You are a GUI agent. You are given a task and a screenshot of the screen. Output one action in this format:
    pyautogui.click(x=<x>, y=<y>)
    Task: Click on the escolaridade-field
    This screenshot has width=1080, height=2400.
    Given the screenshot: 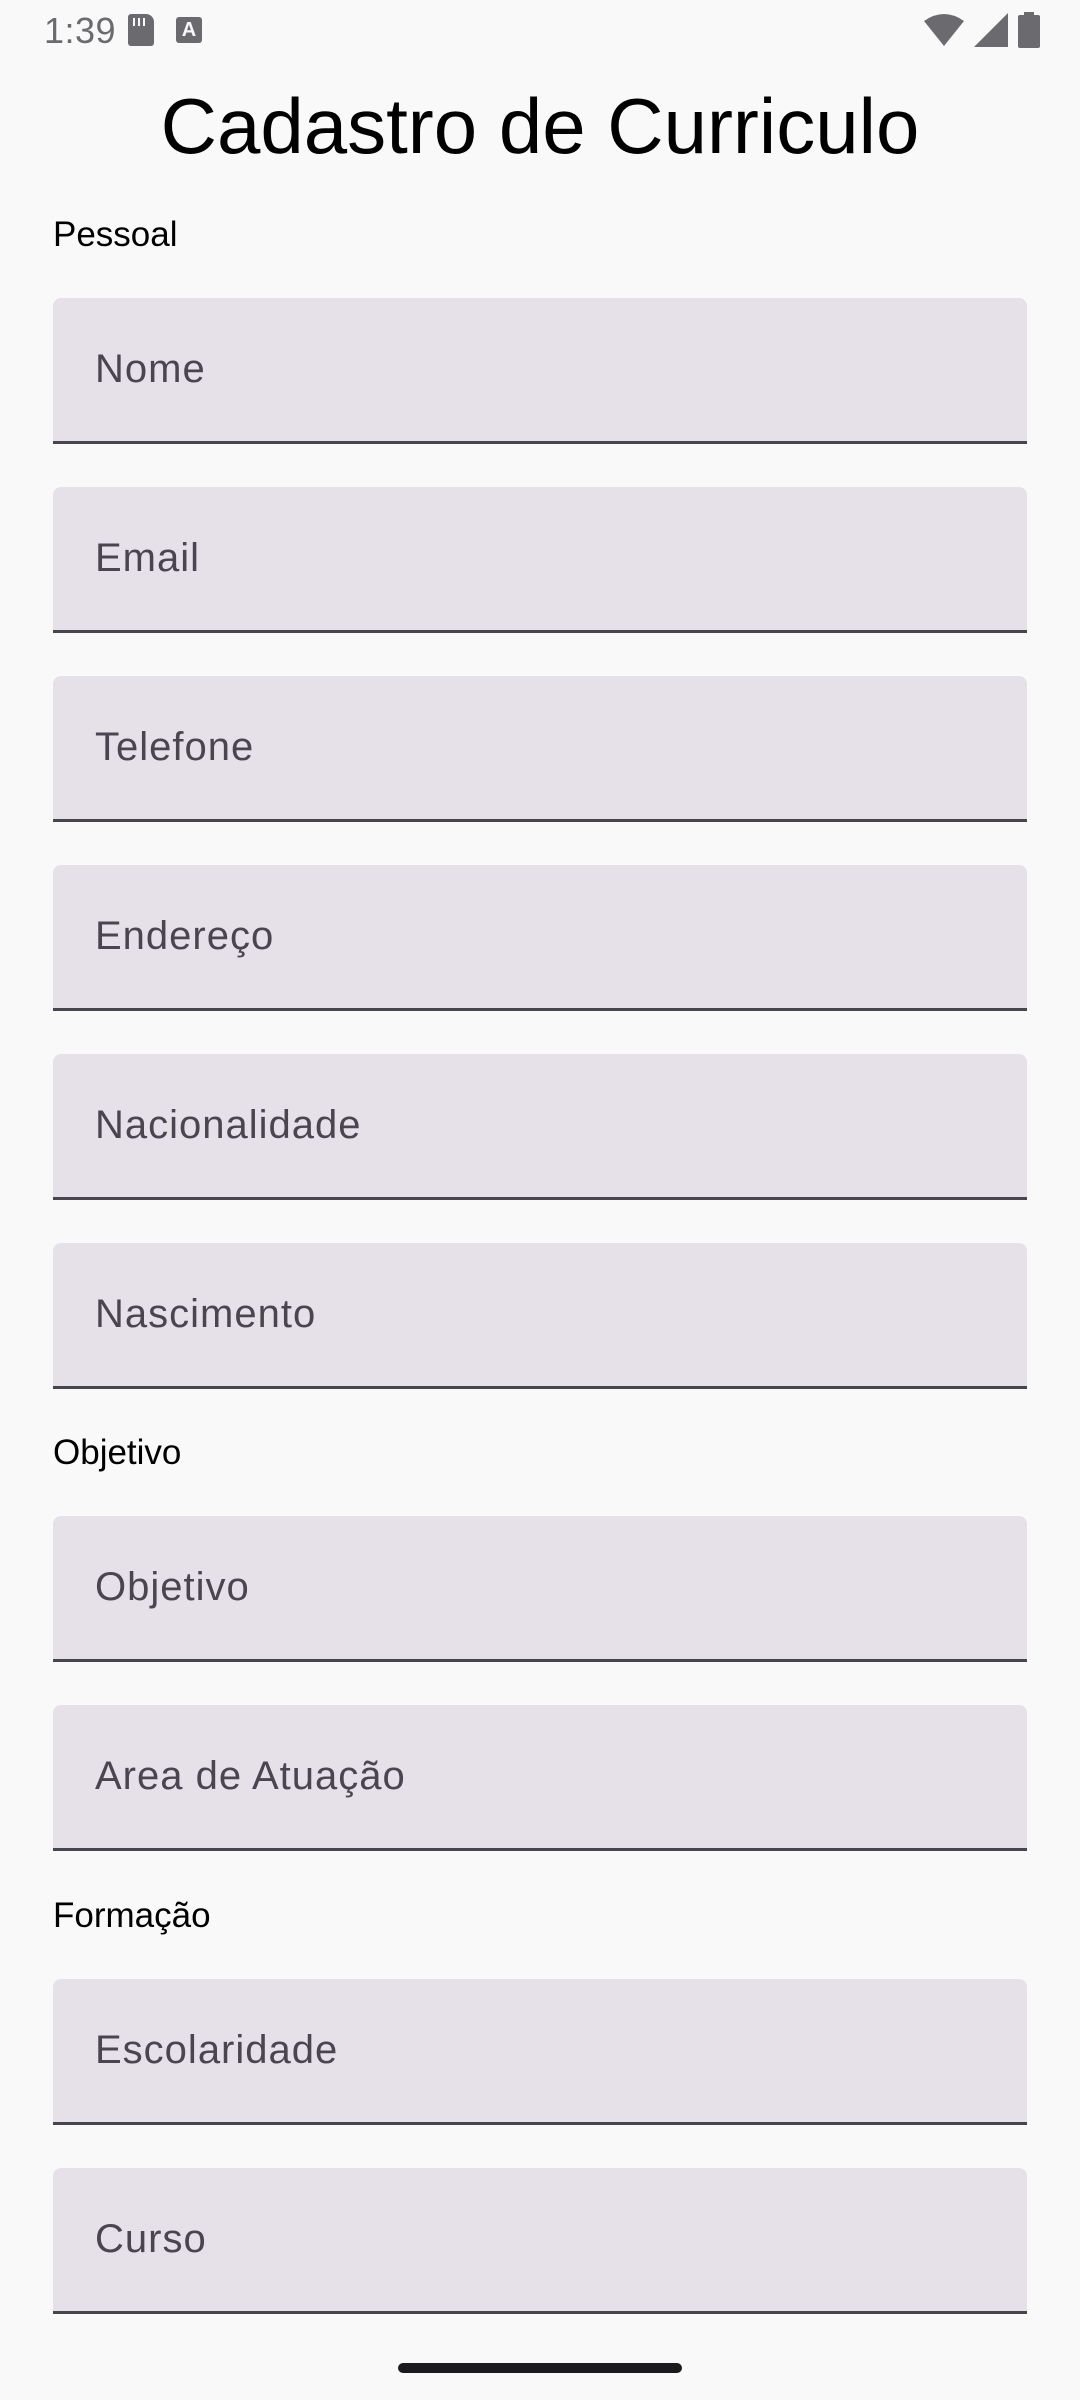 What is the action you would take?
    pyautogui.click(x=540, y=2052)
    